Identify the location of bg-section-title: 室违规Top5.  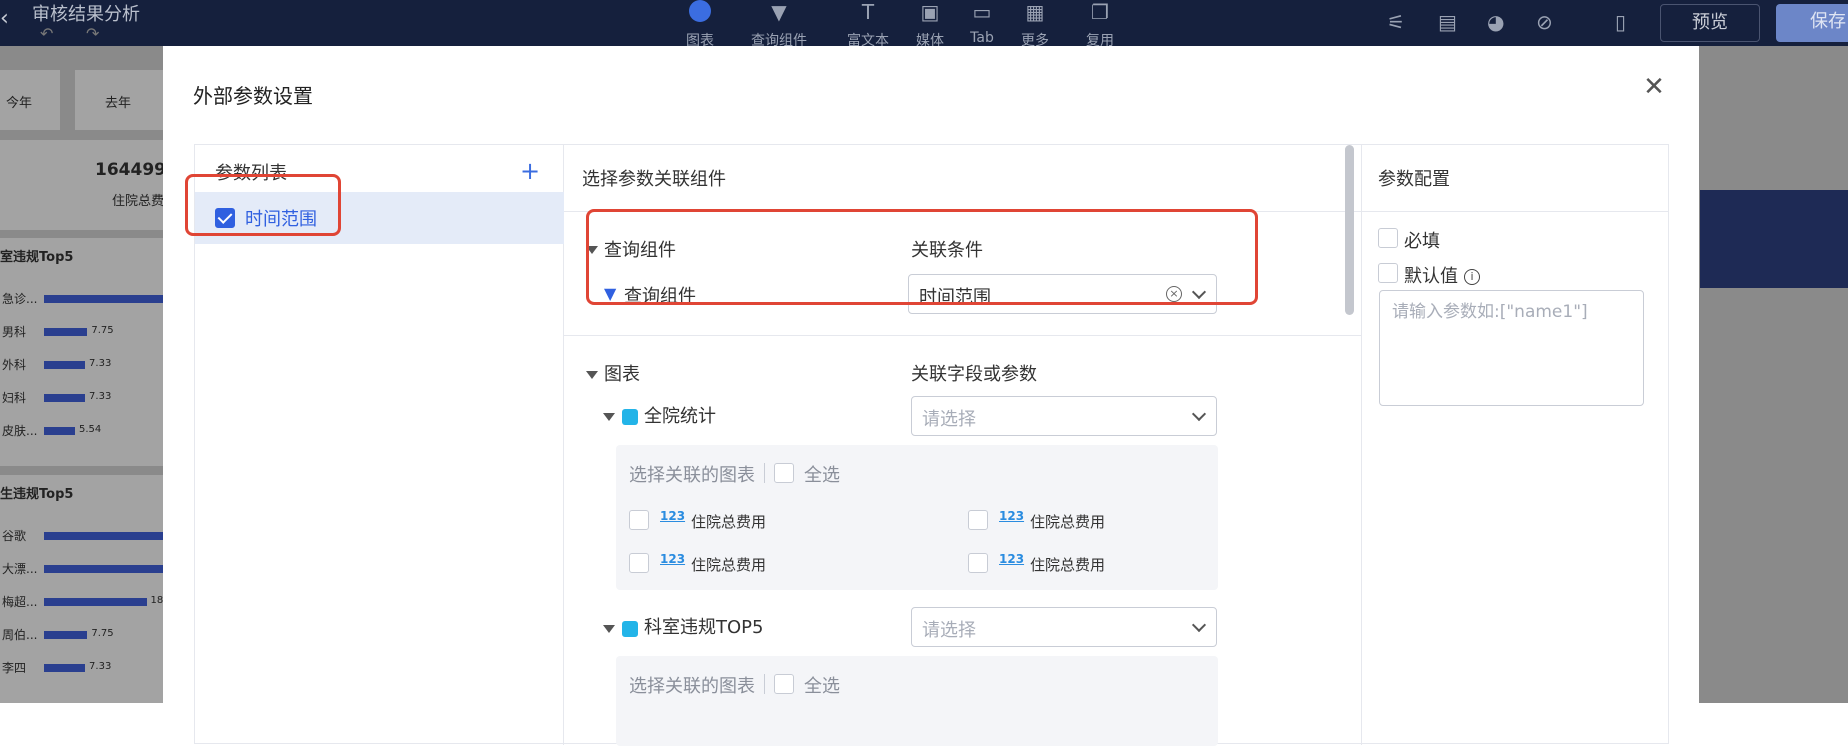
(37, 257).